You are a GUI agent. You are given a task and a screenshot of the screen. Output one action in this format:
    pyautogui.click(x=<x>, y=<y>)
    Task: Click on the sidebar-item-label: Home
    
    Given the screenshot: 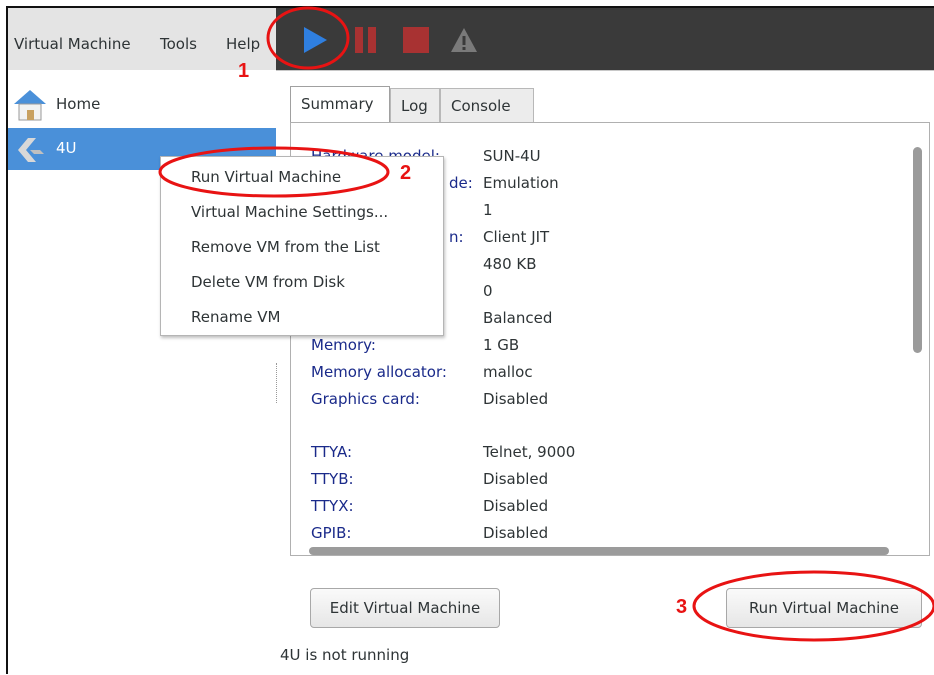 What is the action you would take?
    pyautogui.click(x=78, y=104)
    